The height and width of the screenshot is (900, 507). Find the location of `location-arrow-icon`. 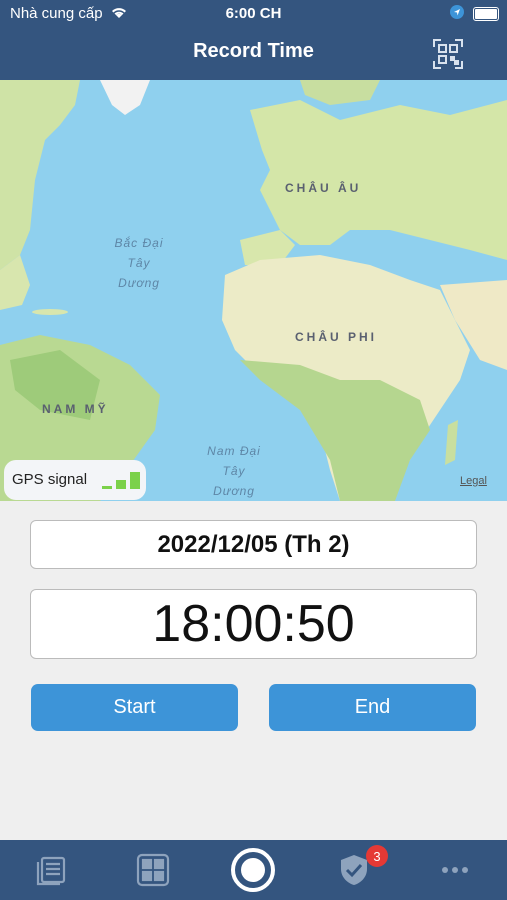

location-arrow-icon is located at coordinates (457, 14).